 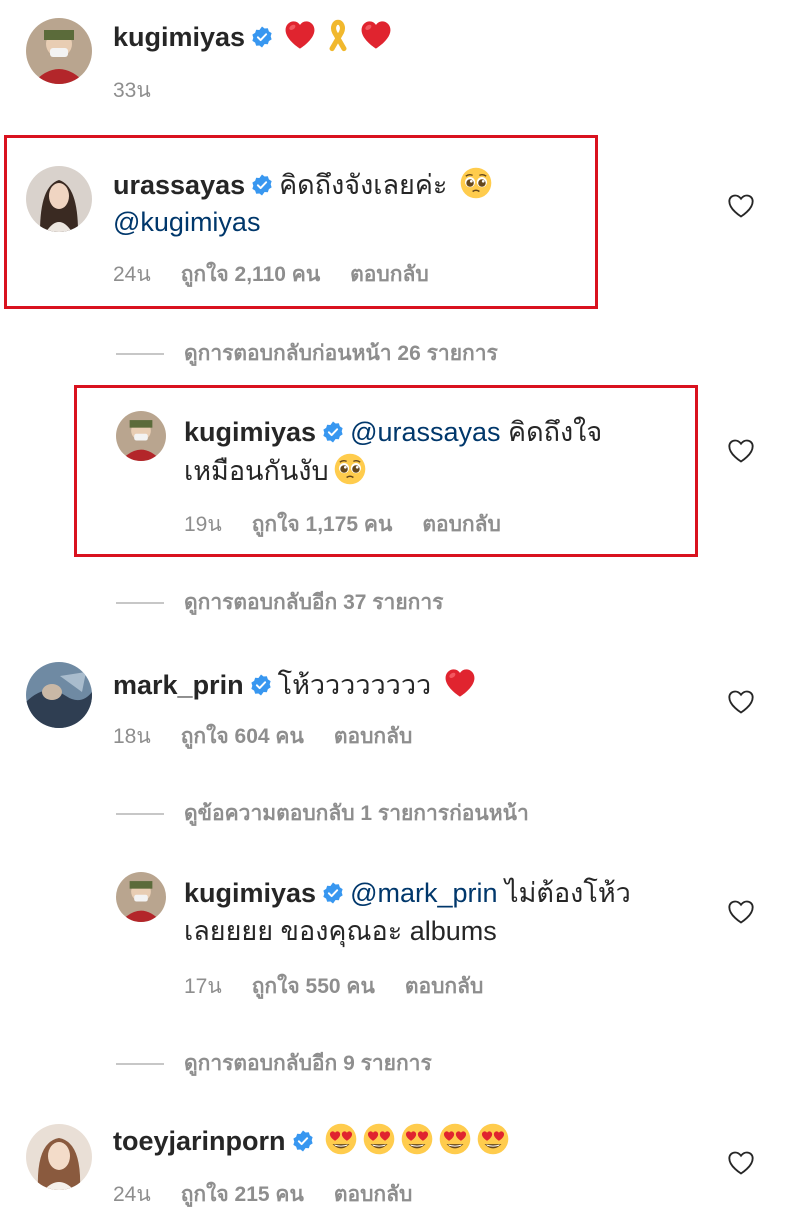 What do you see at coordinates (203, 986) in the screenshot?
I see `comment-time: 17น` at bounding box center [203, 986].